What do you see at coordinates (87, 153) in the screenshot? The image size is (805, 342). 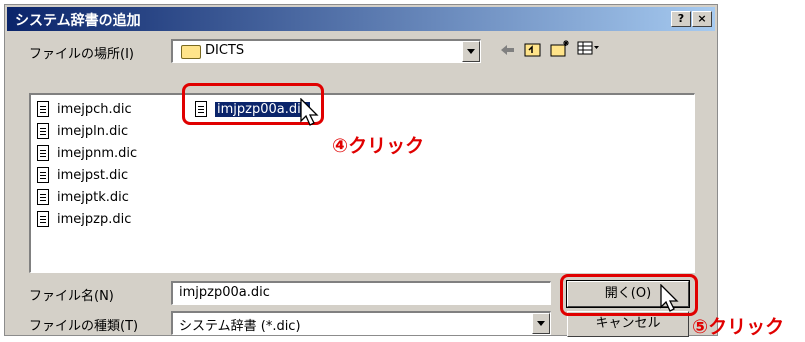 I see `list-item: imejpnm.dic` at bounding box center [87, 153].